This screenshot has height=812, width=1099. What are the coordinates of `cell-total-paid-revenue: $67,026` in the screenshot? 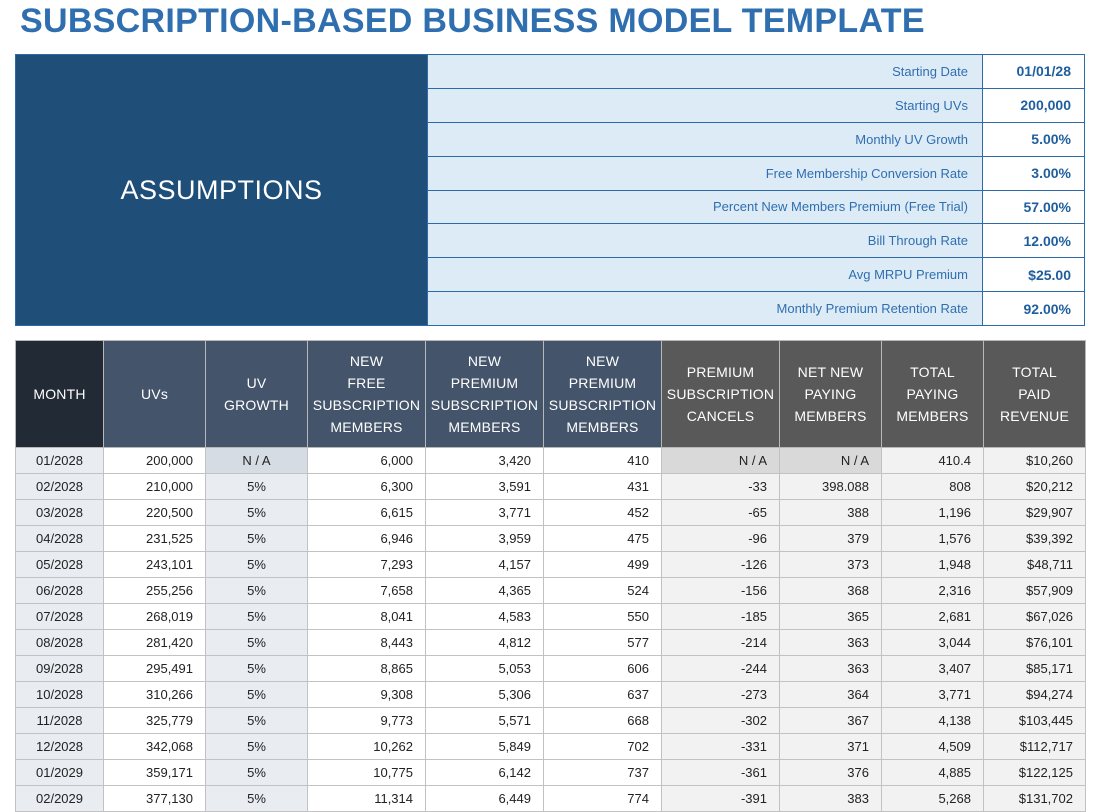 It's located at (1034, 616).